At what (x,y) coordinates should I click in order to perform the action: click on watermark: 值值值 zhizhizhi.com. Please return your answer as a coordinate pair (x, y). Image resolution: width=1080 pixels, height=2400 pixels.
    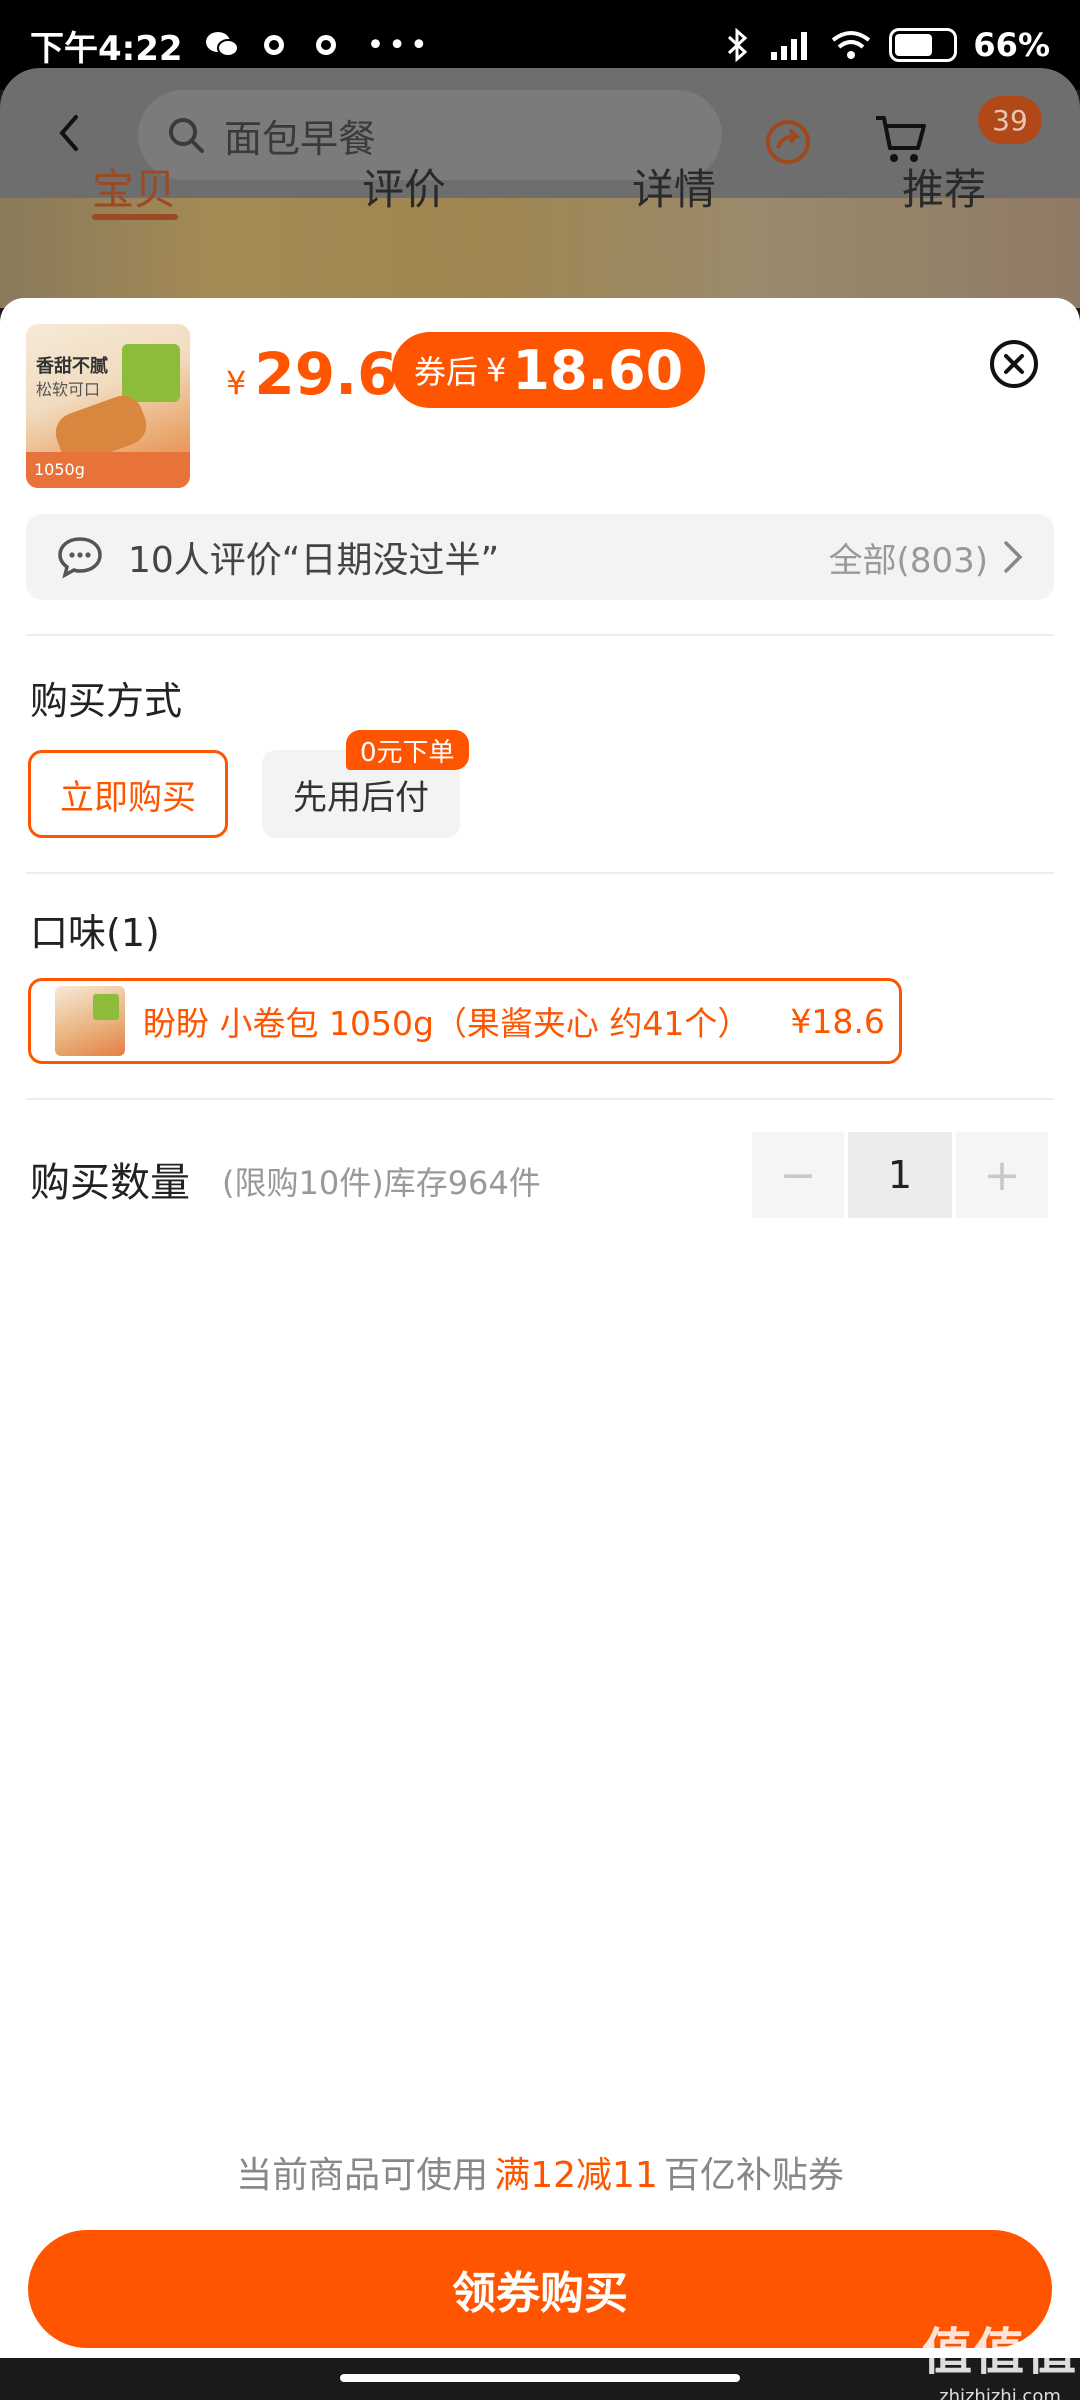
    Looking at the image, I should click on (1000, 2356).